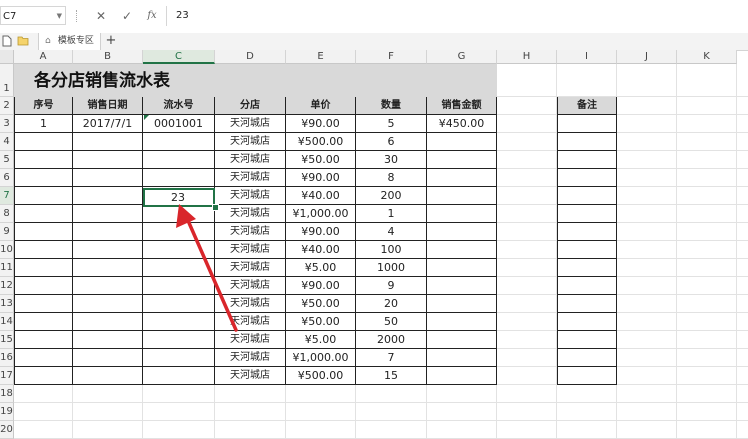 The height and width of the screenshot is (439, 748). Describe the element at coordinates (707, 57) in the screenshot. I see `column-header-k: K` at that location.